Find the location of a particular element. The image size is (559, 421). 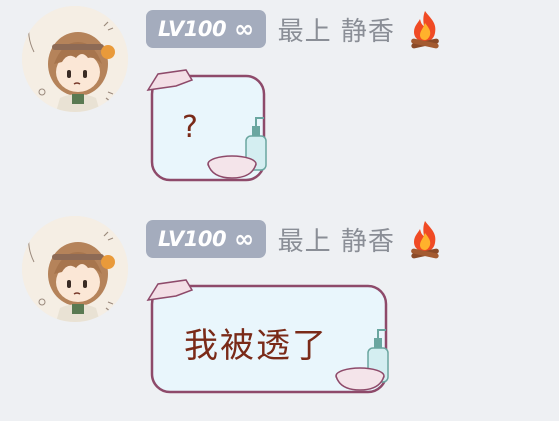

message-text: 我被透了 is located at coordinates (256, 346).